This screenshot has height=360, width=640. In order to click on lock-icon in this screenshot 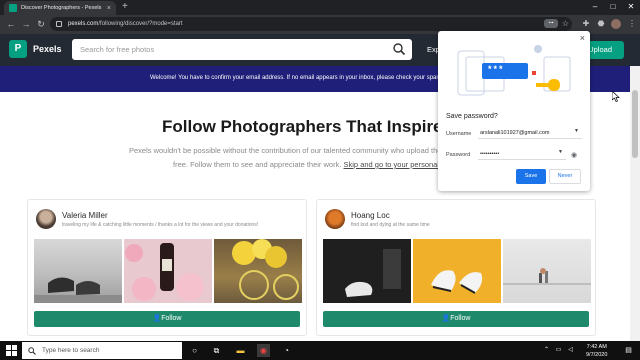, I will do `click(59, 24)`.